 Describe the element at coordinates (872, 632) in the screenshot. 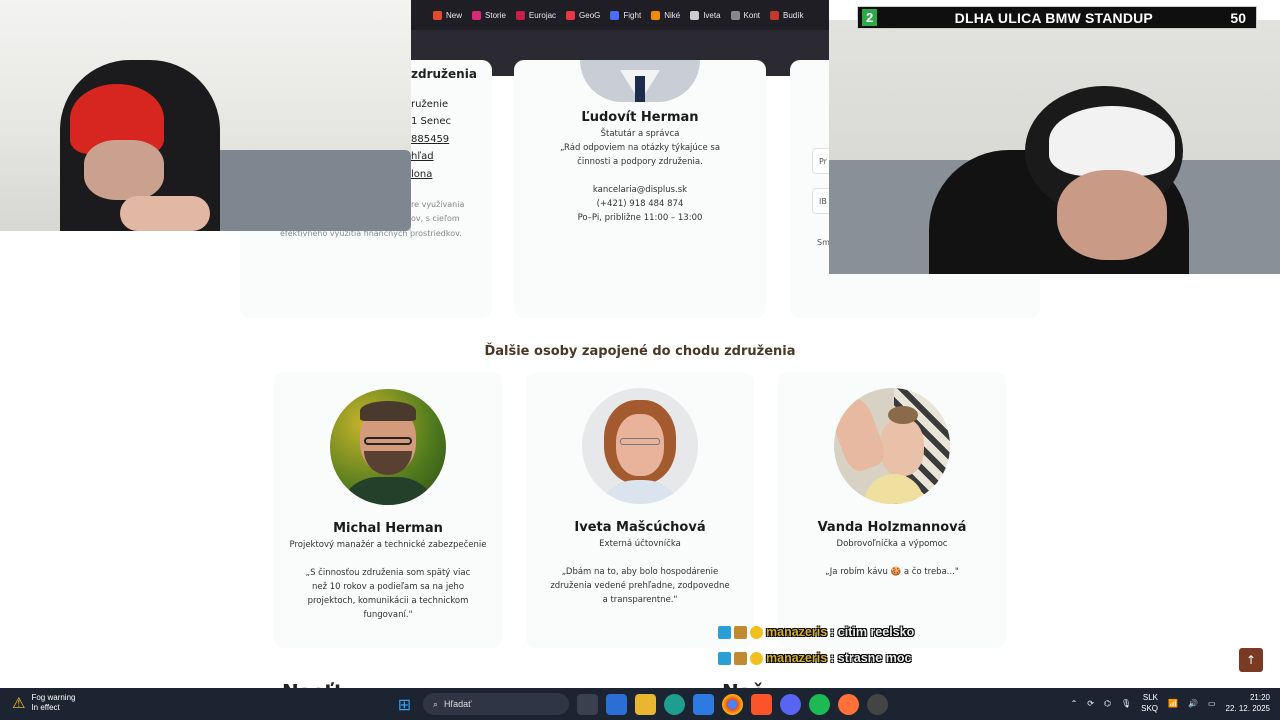

I see `chat-text: : citim reelsko` at that location.